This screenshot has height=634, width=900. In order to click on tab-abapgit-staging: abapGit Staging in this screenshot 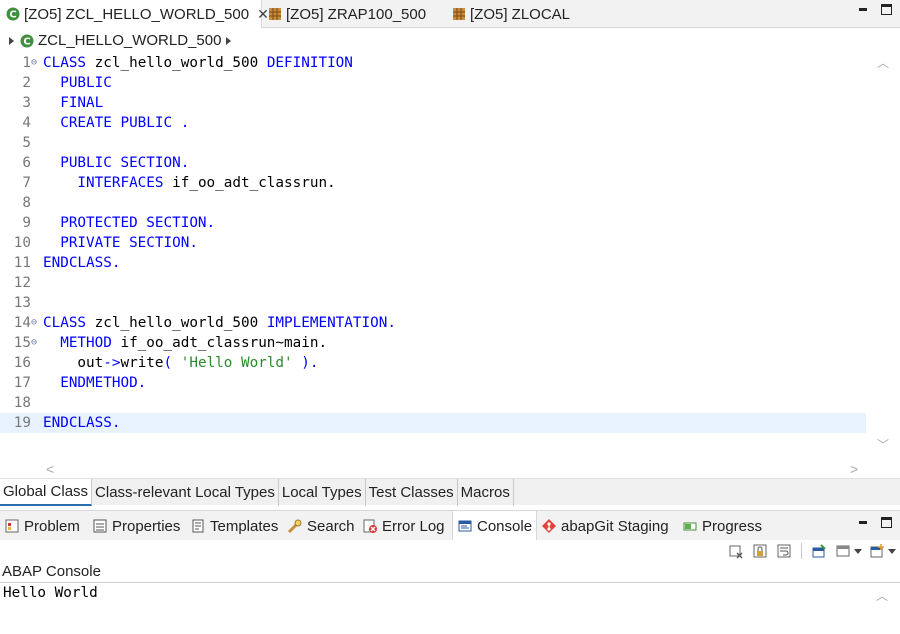, I will do `click(605, 526)`.